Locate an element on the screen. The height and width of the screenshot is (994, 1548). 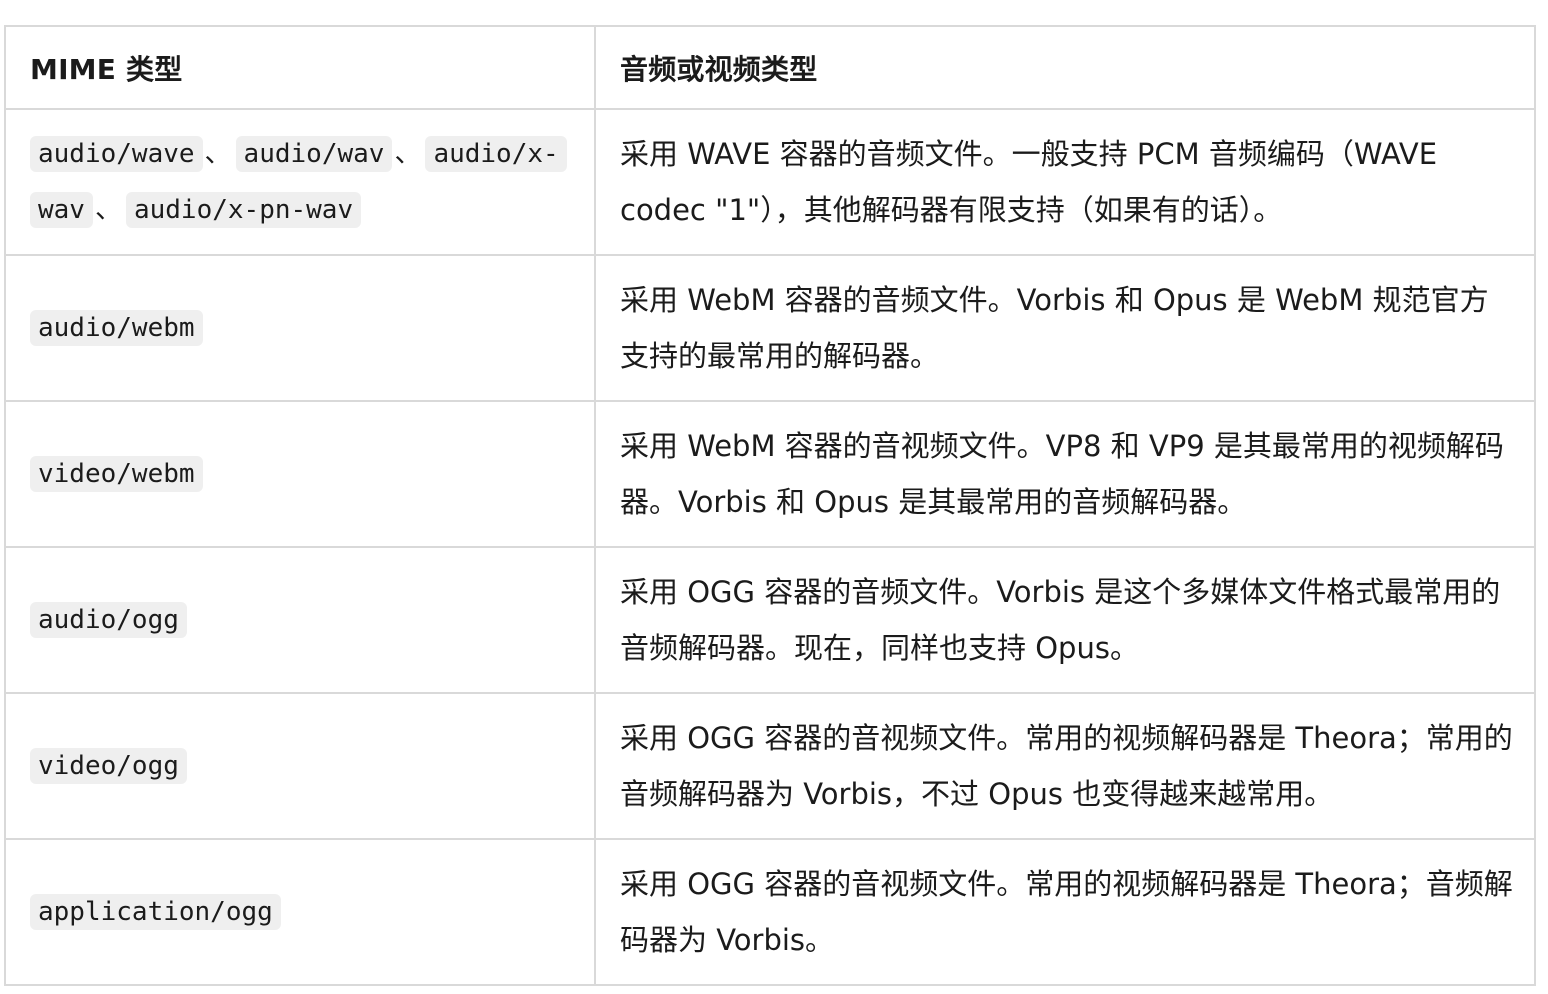
mime-code: audio/x-pn-wav is located at coordinates (243, 210).